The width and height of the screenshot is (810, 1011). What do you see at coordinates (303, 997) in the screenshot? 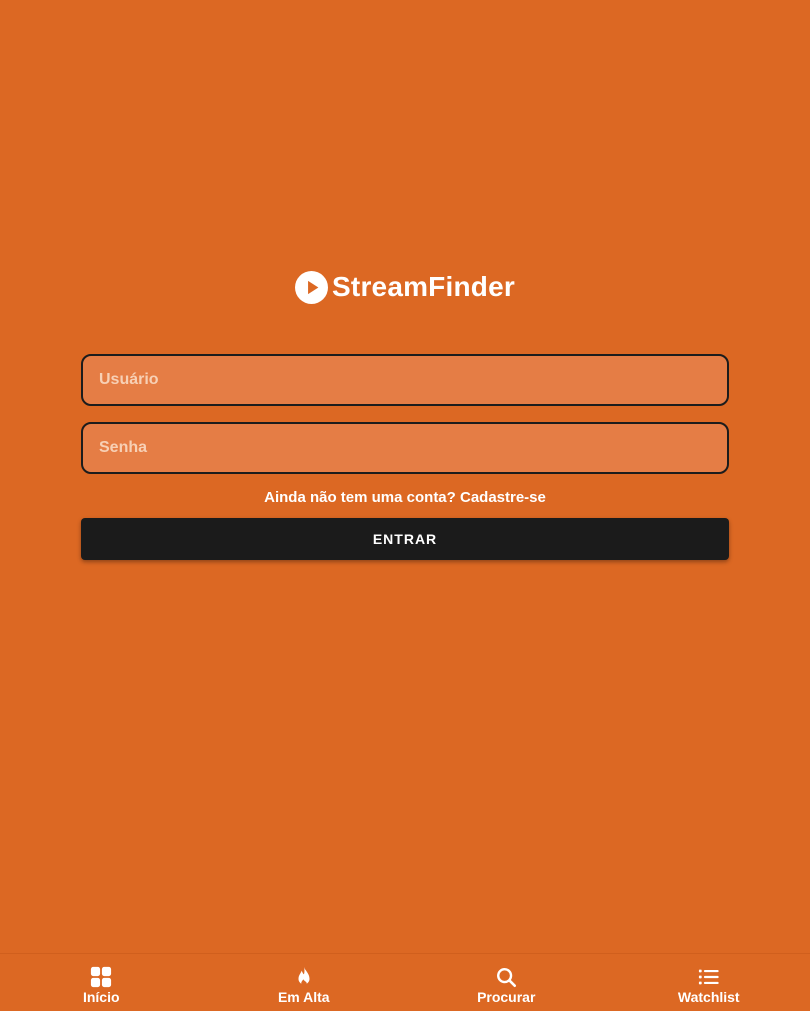
I see `nav-label-em-alta: Em Alta` at bounding box center [303, 997].